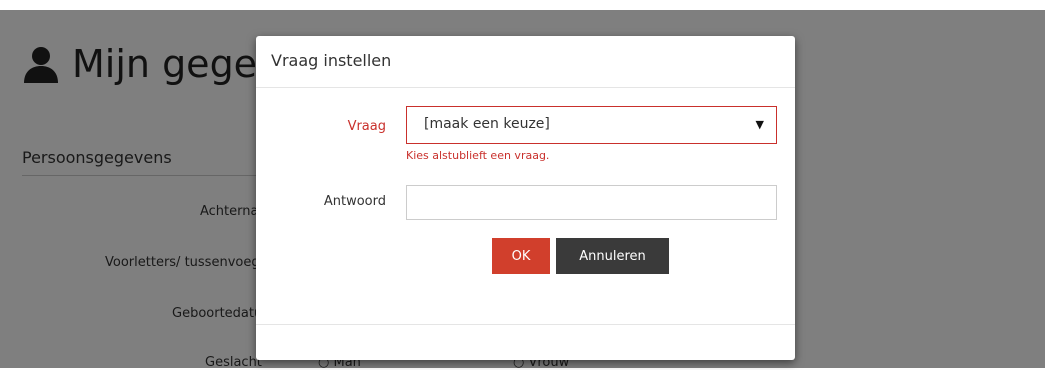 The width and height of the screenshot is (1045, 370). I want to click on cancel-button: Annuleren, so click(612, 256).